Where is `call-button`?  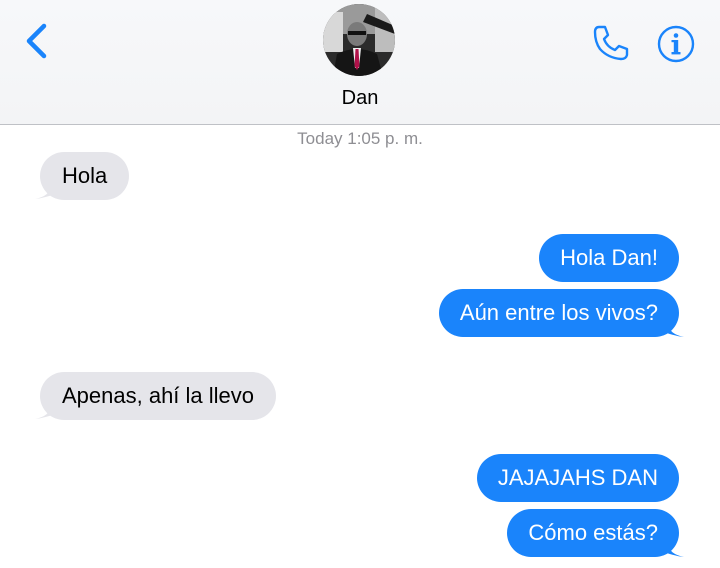 call-button is located at coordinates (611, 43).